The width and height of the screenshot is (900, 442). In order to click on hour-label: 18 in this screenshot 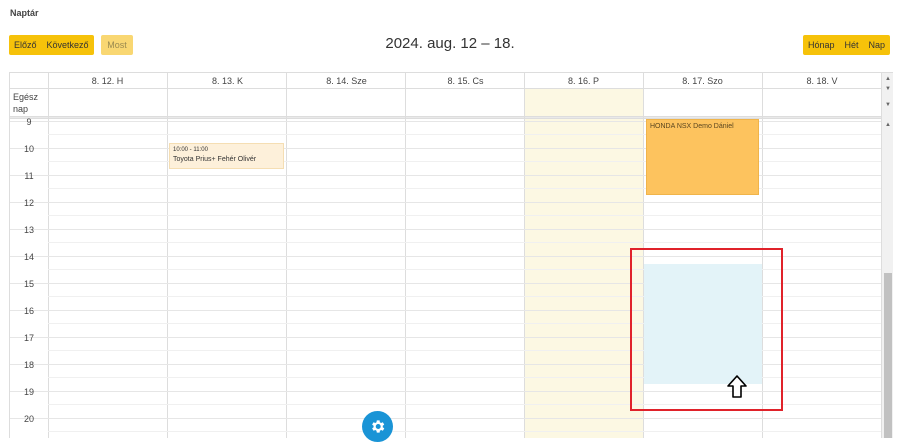, I will do `click(28, 365)`.